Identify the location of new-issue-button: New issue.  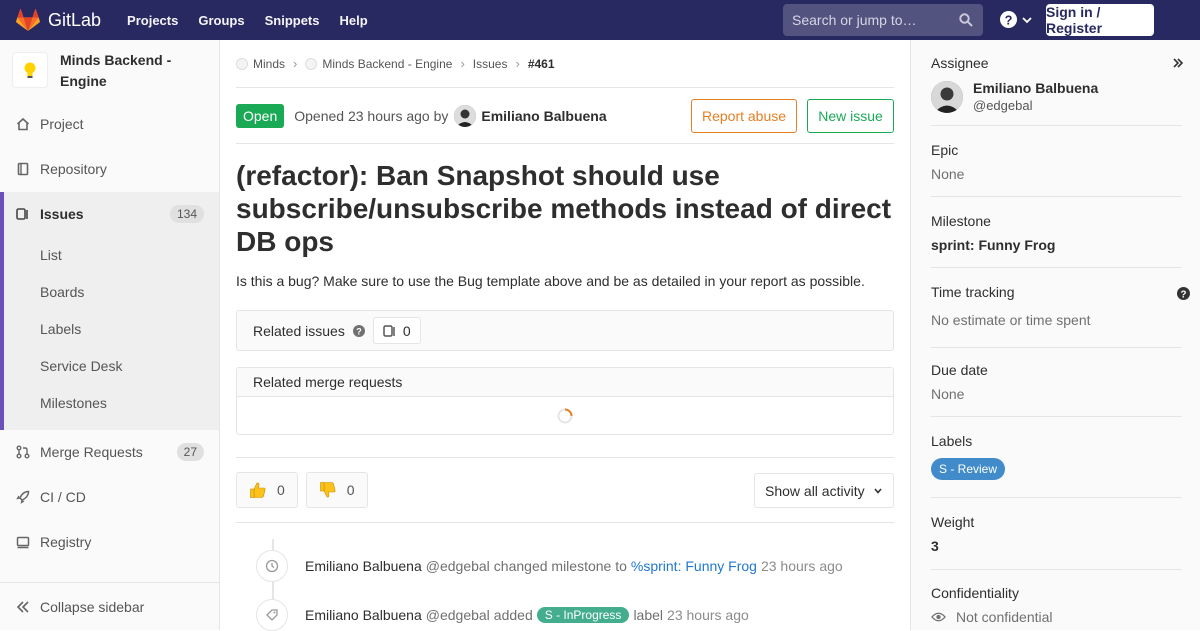
(850, 116).